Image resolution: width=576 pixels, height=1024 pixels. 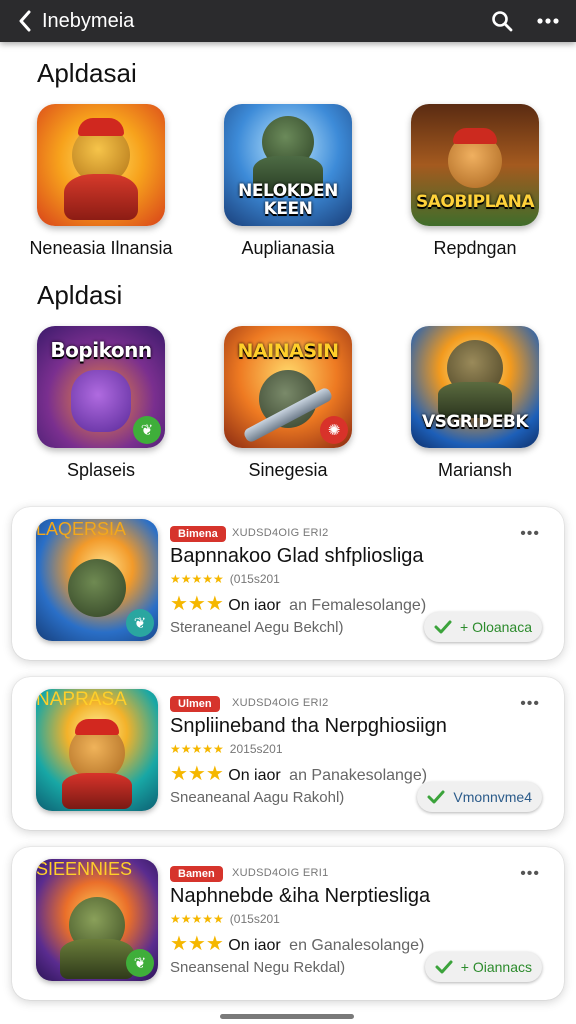 I want to click on category-tag: Ulmen, so click(x=195, y=704).